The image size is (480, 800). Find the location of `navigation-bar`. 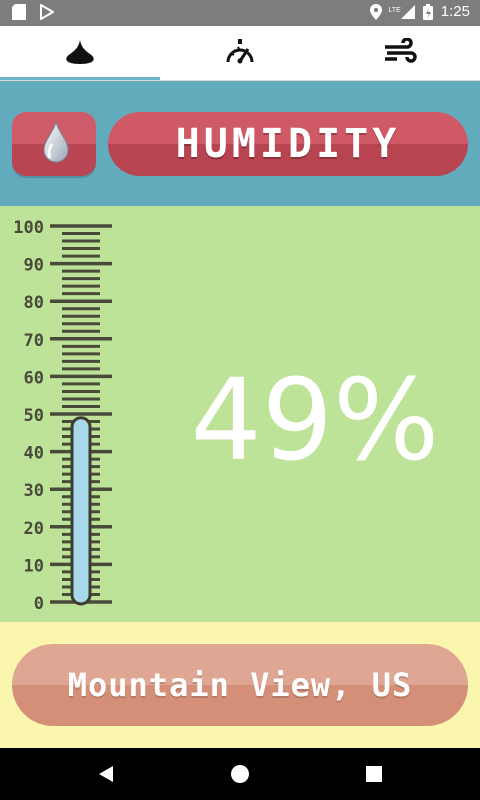

navigation-bar is located at coordinates (240, 774).